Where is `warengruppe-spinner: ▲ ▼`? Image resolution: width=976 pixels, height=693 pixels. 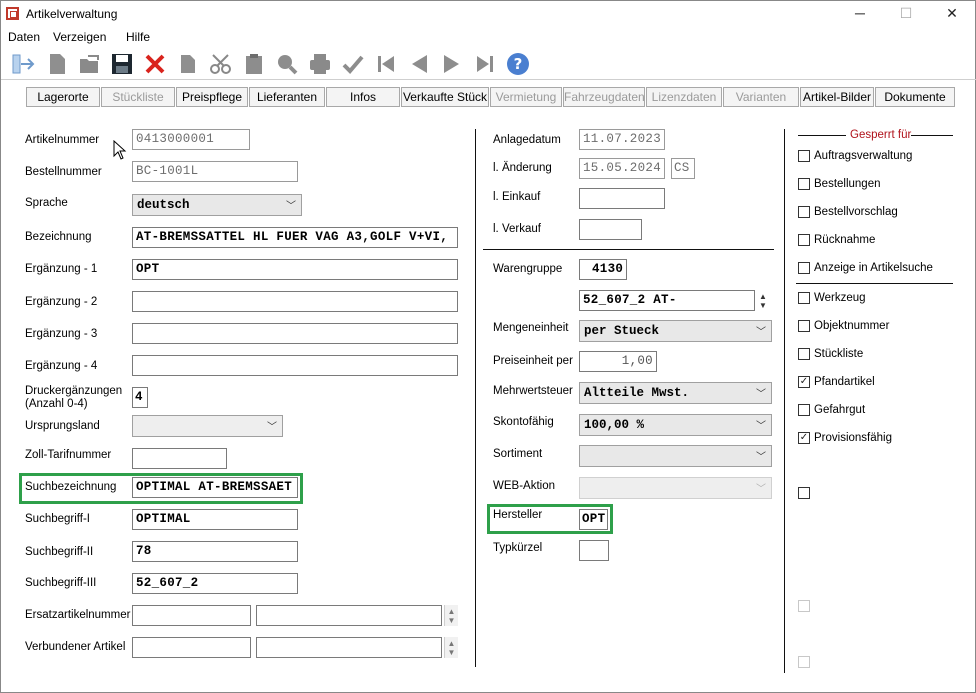
warengruppe-spinner: ▲ ▼ is located at coordinates (763, 300).